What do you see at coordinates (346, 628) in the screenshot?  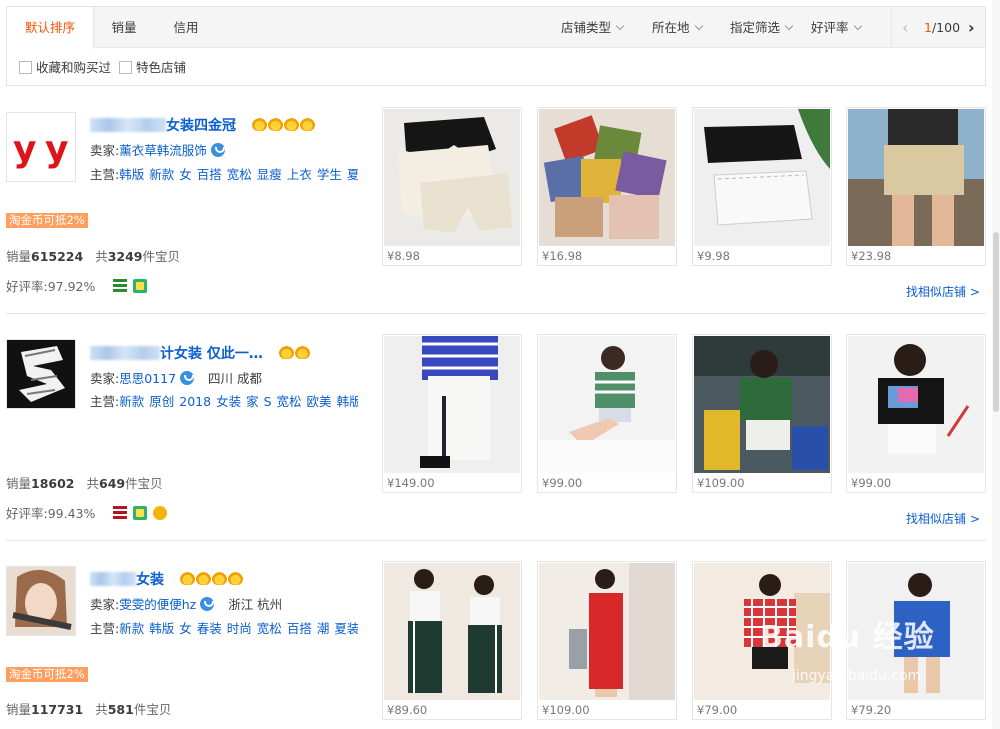 I see `keyword-link: 夏装` at bounding box center [346, 628].